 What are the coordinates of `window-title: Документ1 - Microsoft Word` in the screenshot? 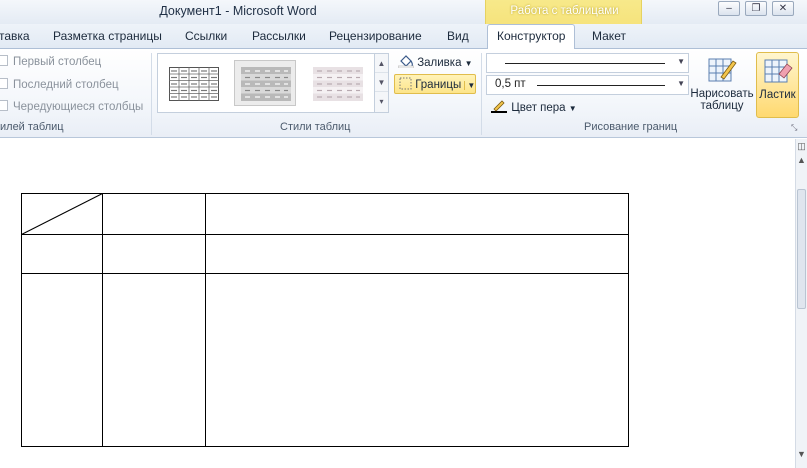 It's located at (238, 11).